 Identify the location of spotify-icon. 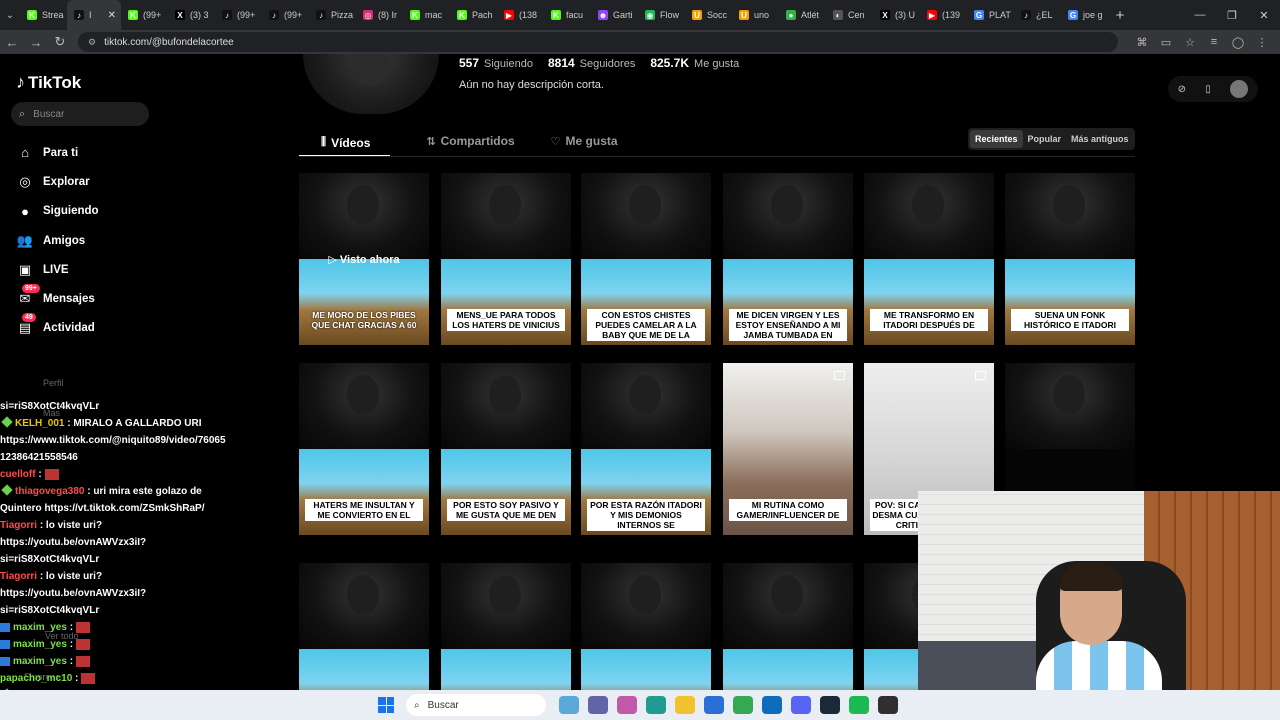
(858, 705).